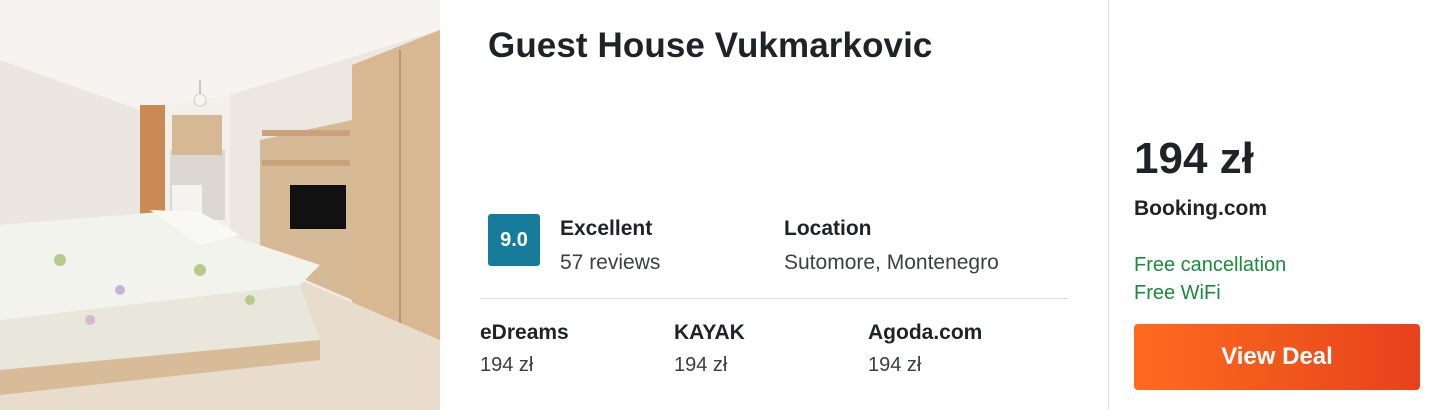  I want to click on provider-option-edreams: eDreams 194 zł, so click(524, 349).